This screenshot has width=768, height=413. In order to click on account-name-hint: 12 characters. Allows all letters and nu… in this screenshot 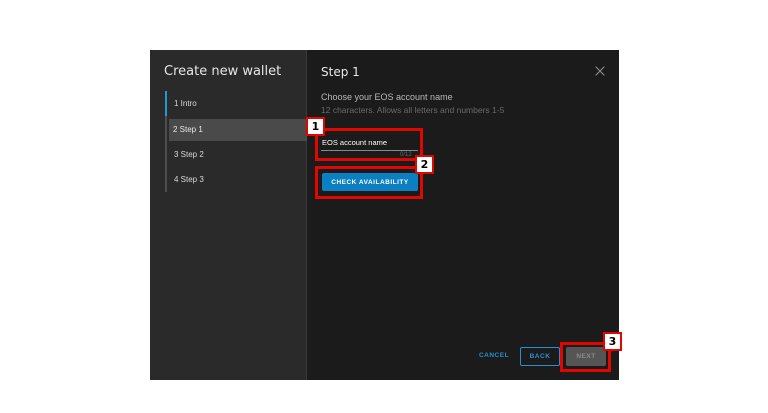, I will do `click(413, 110)`.